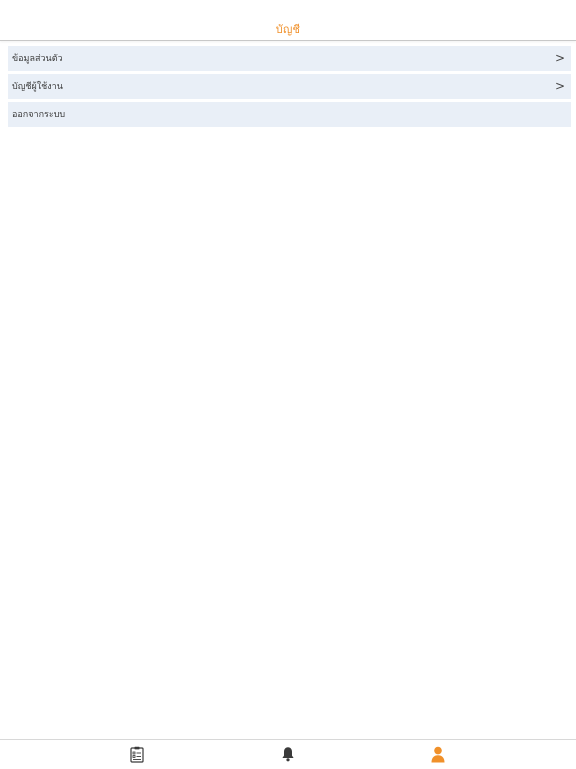 This screenshot has height=769, width=576. What do you see at coordinates (289, 58) in the screenshot?
I see `menu-item-personal-info: ข้อมูลส่วนตัว >` at bounding box center [289, 58].